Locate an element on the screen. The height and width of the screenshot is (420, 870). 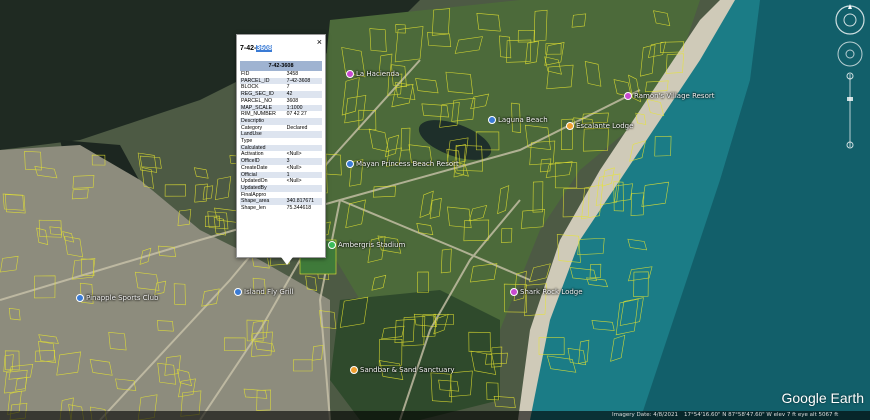
attribute-key: BLOCK is located at coordinates (250, 87).